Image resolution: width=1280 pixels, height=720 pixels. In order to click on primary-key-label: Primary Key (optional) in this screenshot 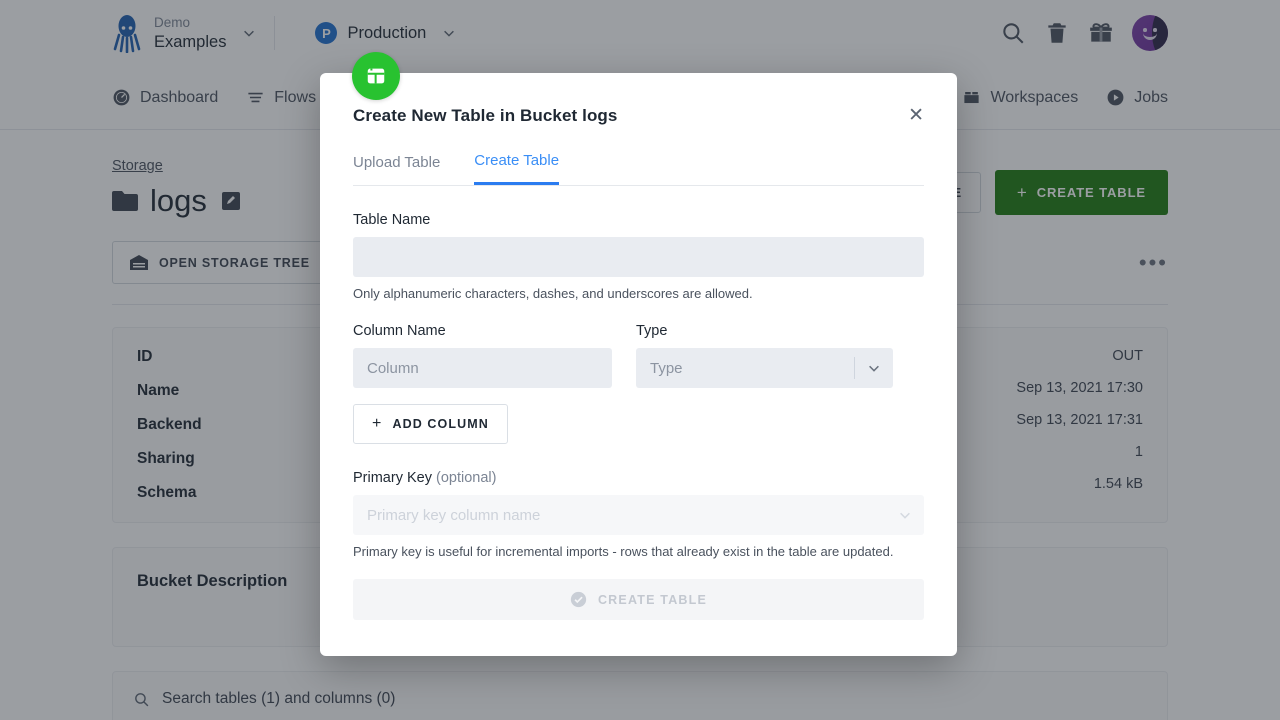, I will do `click(638, 478)`.